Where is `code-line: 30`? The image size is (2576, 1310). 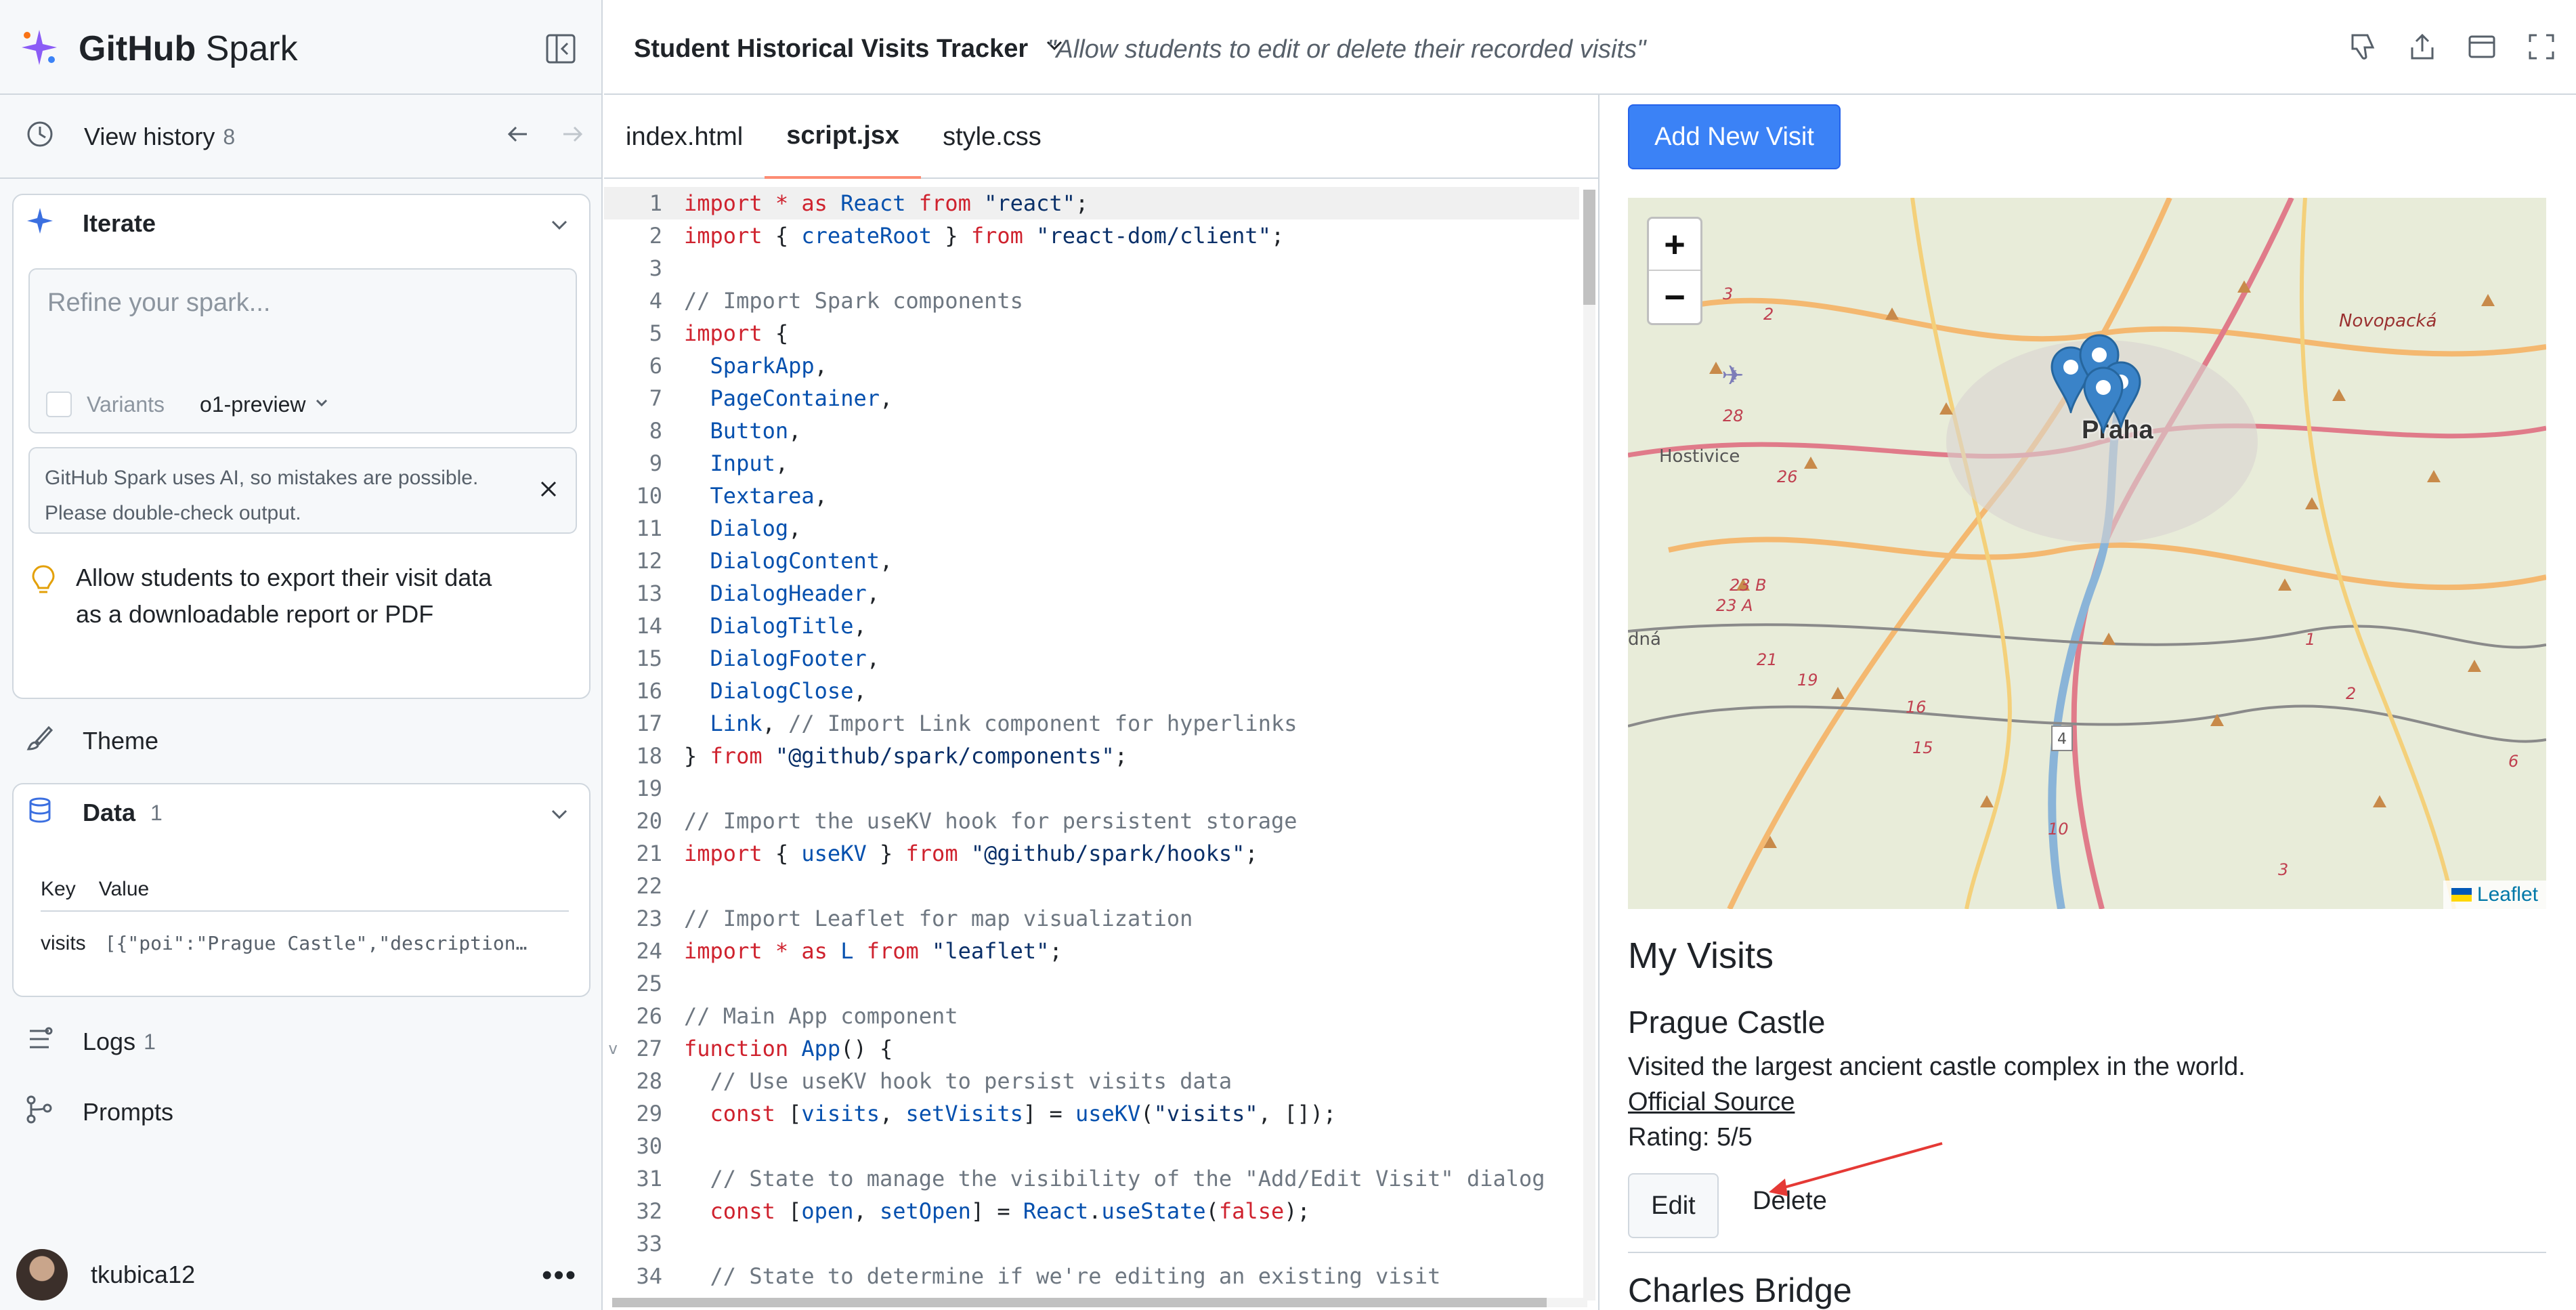
code-line: 30 is located at coordinates (1091, 1146).